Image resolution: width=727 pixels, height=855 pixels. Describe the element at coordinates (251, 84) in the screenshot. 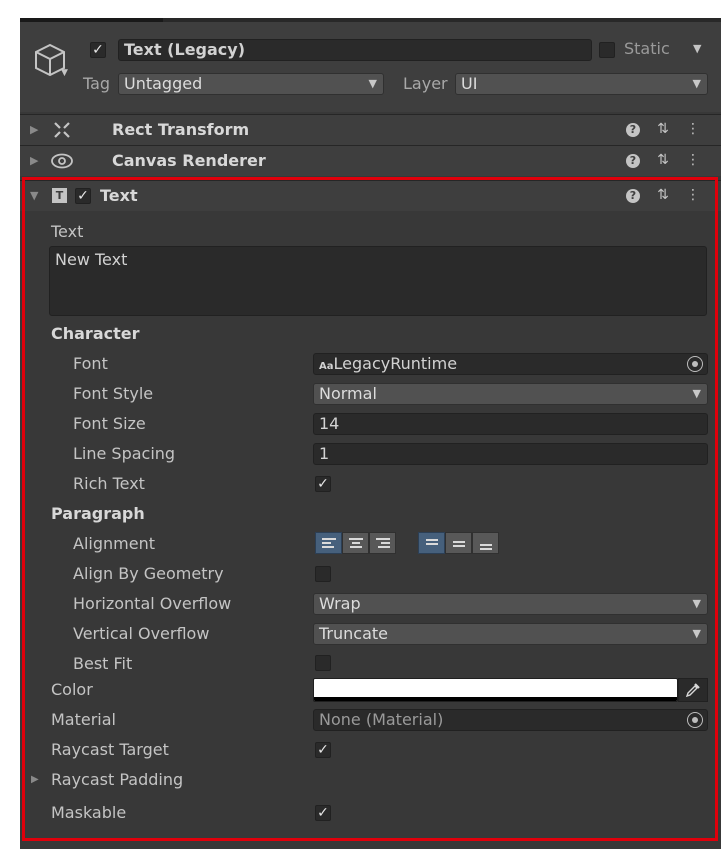

I see `tag-dropdown: Untagged ▼` at that location.